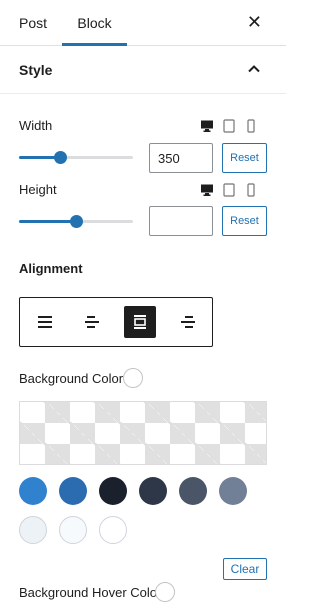  I want to click on close-icon: ✕, so click(254, 22).